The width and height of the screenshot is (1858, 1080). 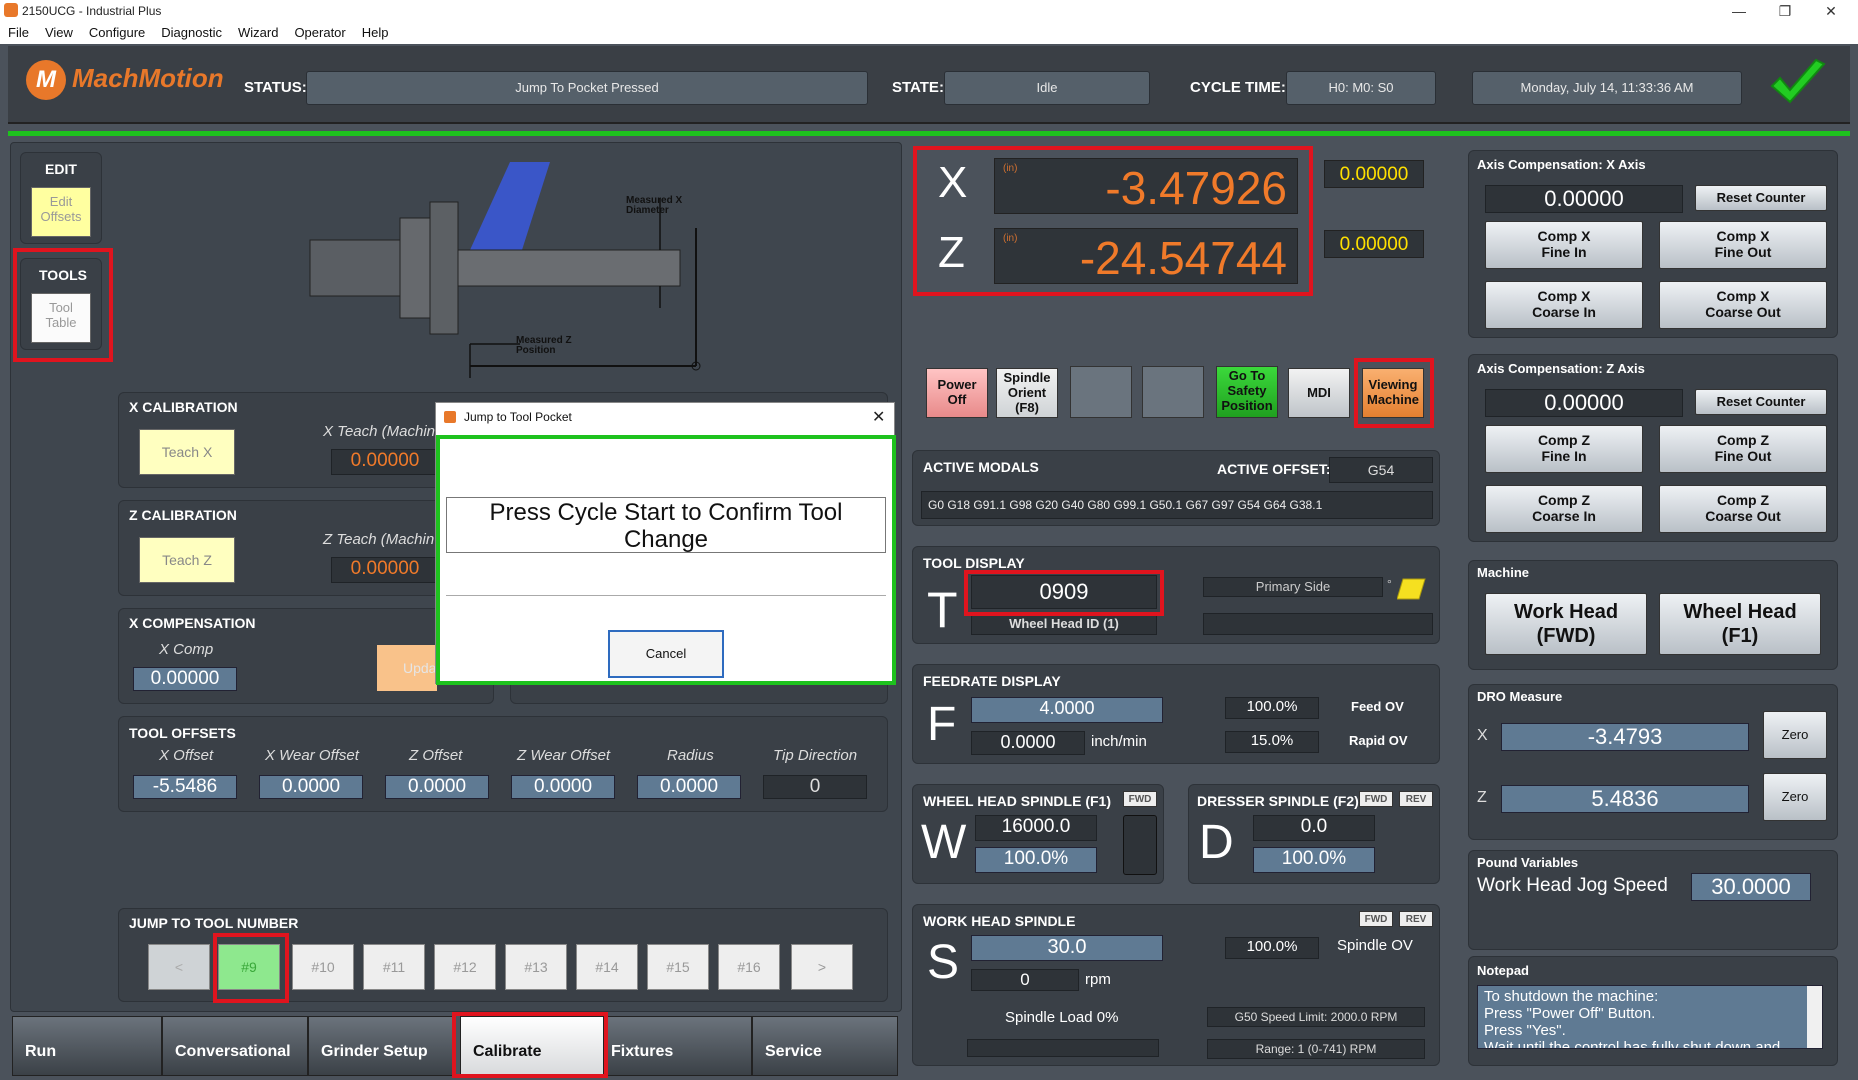 What do you see at coordinates (1564, 305) in the screenshot?
I see `comp-x-coarse-in-button: Comp X Coarse In` at bounding box center [1564, 305].